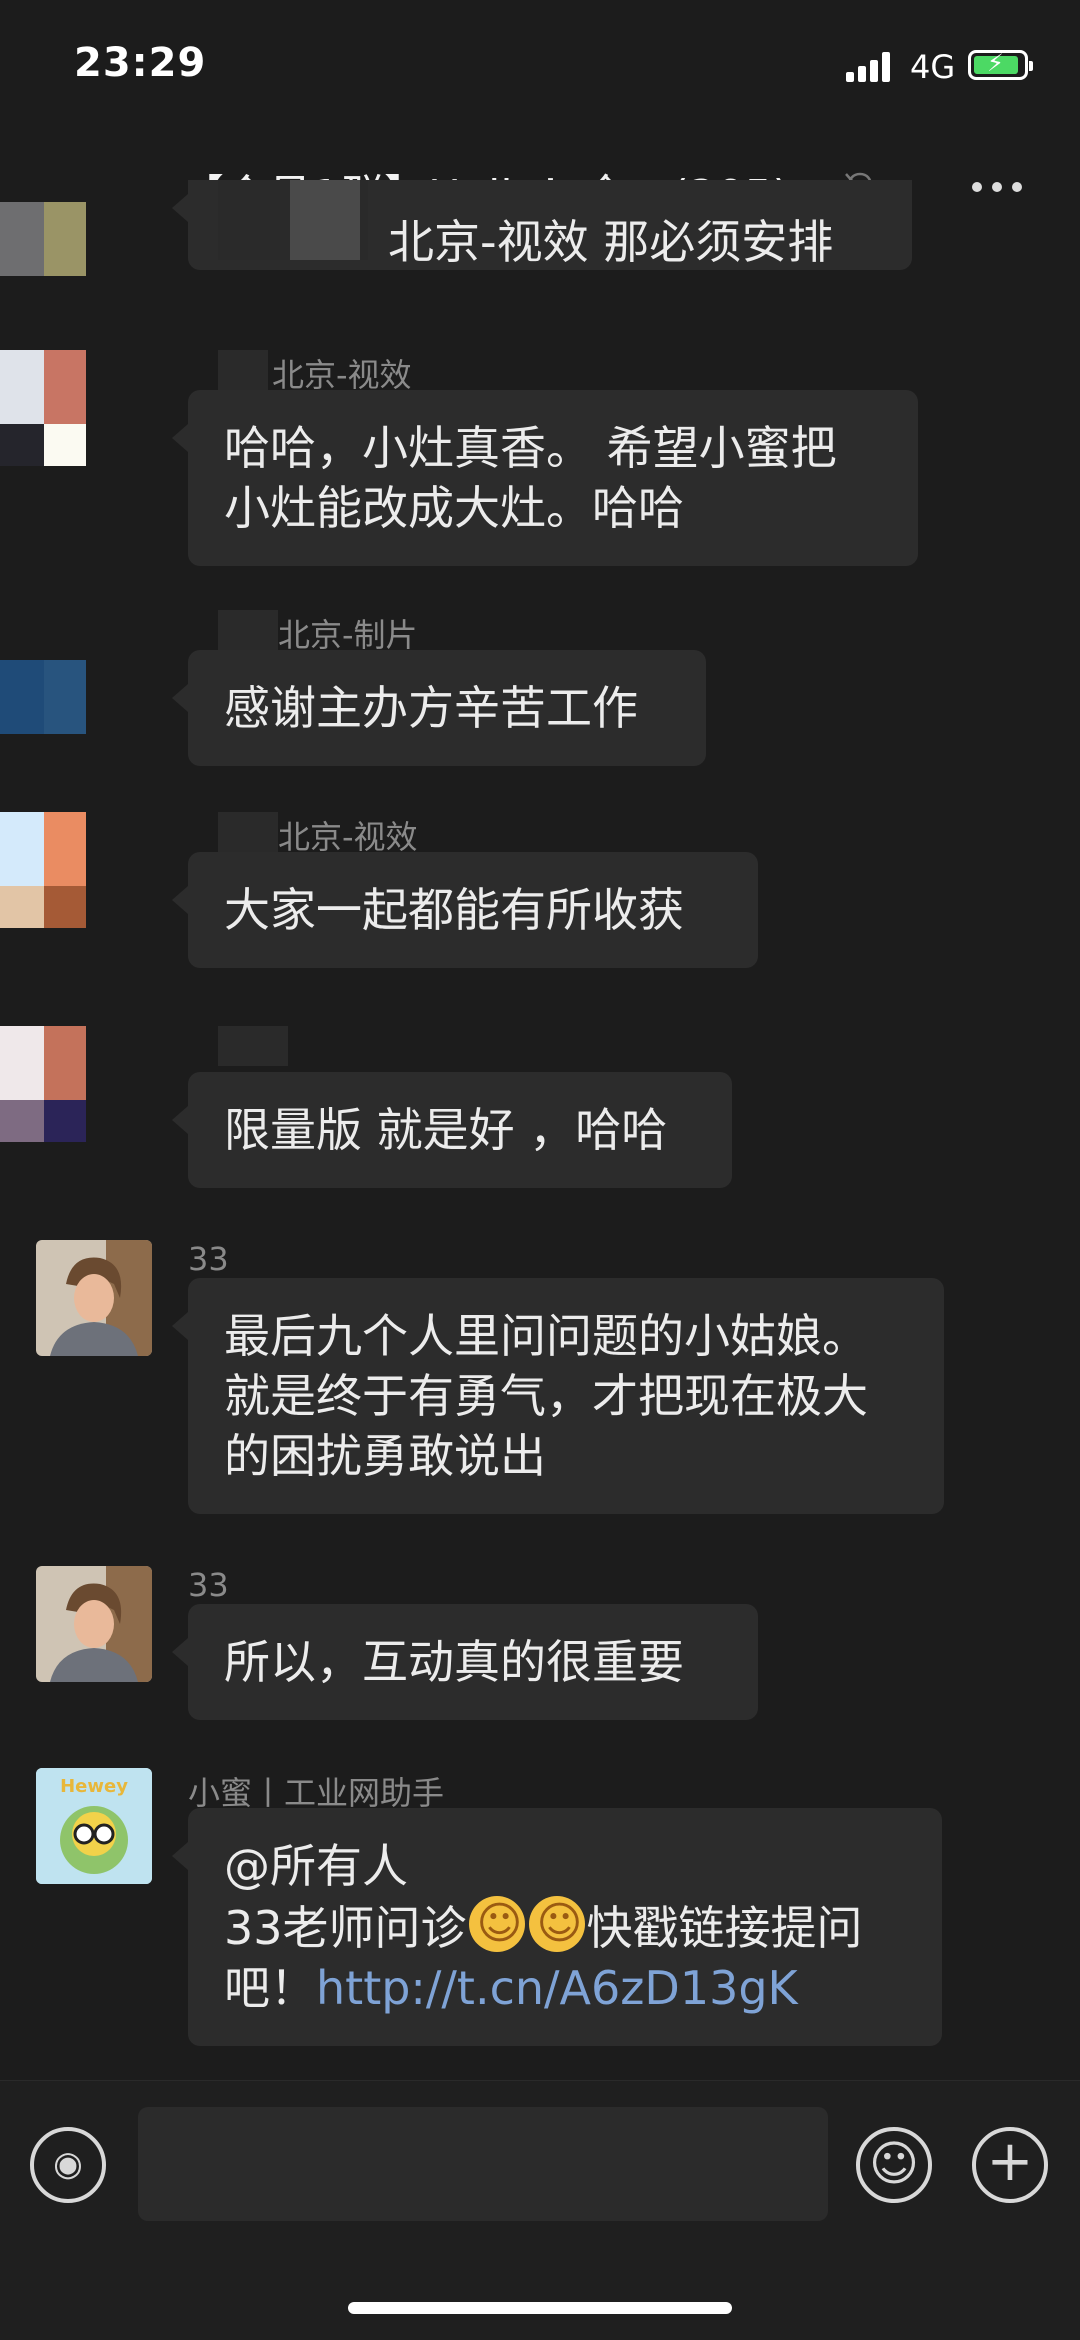  Describe the element at coordinates (465, 910) in the screenshot. I see `message-bubble: 大家一起都能有所收获` at that location.